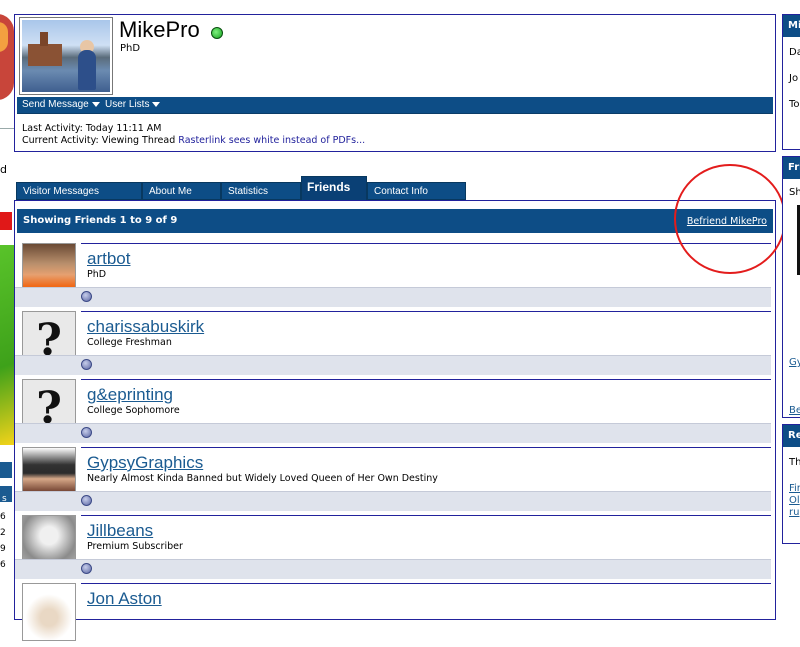 This screenshot has width=800, height=647. Describe the element at coordinates (52, 128) in the screenshot. I see `last-activity-label: Last Activity:` at that location.